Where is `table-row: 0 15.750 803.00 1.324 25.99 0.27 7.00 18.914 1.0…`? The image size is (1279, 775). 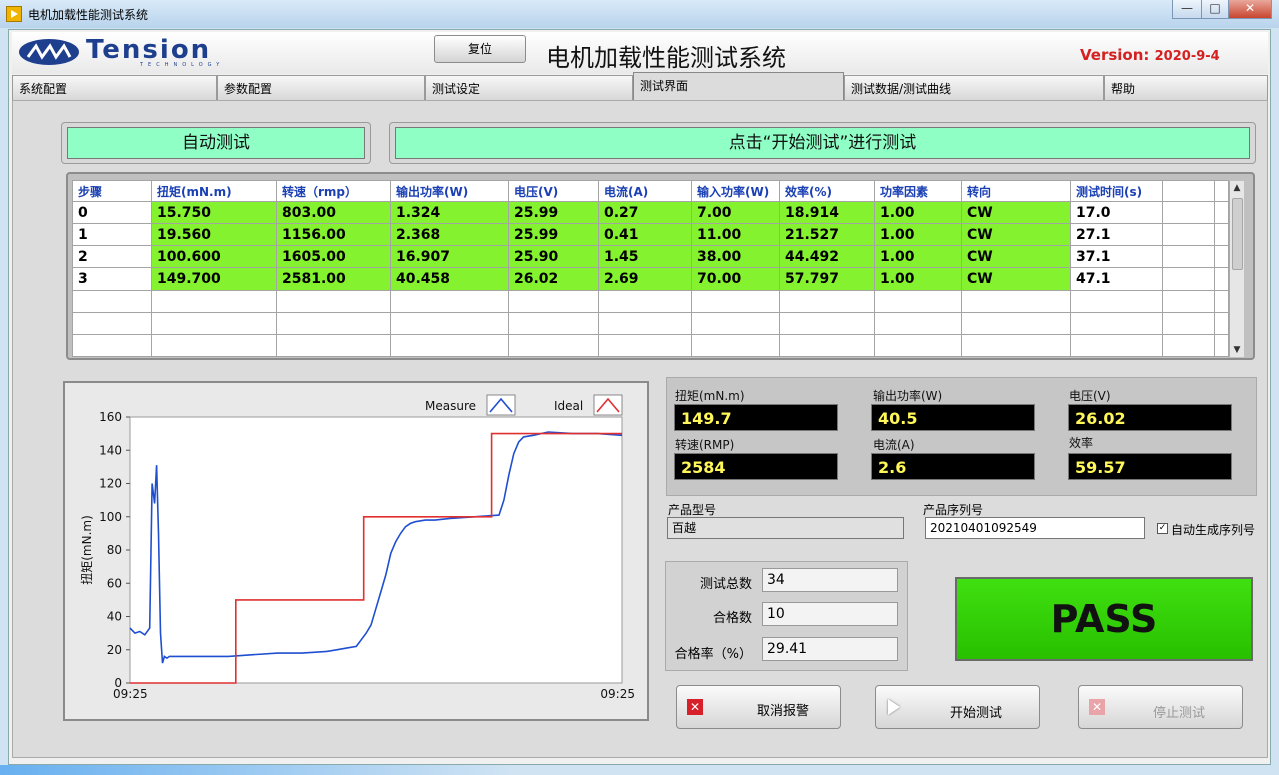 table-row: 0 15.750 803.00 1.324 25.99 0.27 7.00 18.914 1.0… is located at coordinates (650, 212).